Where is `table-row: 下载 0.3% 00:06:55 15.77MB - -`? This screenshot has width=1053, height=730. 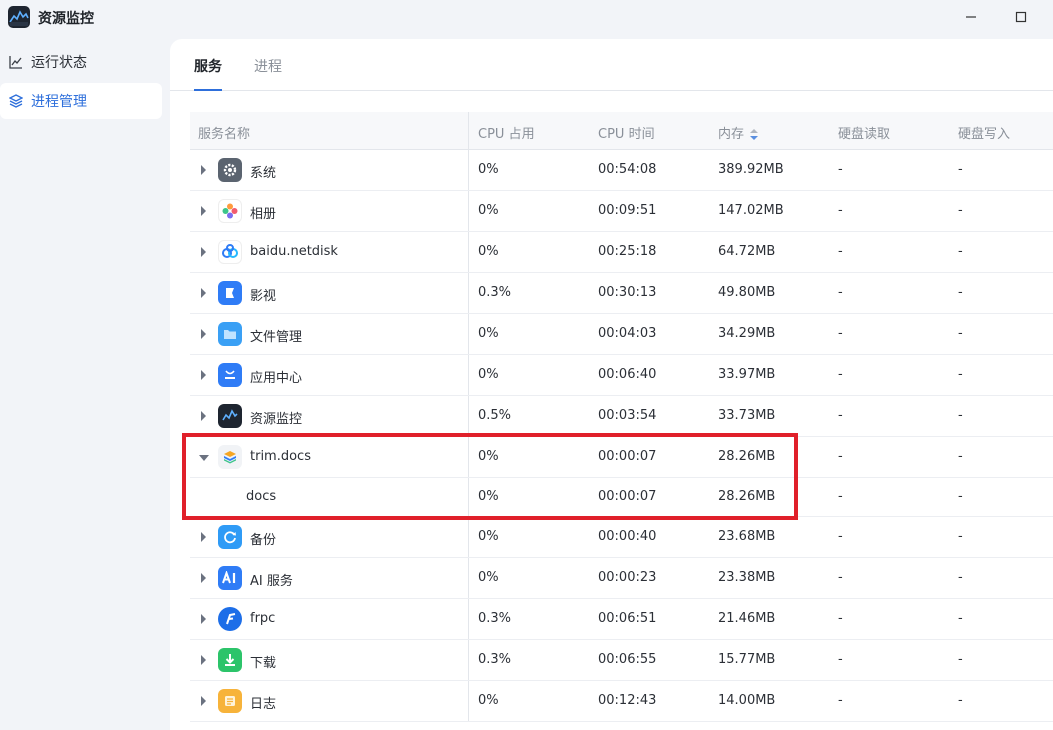
table-row: 下载 0.3% 00:06:55 15.77MB - - is located at coordinates (621, 660).